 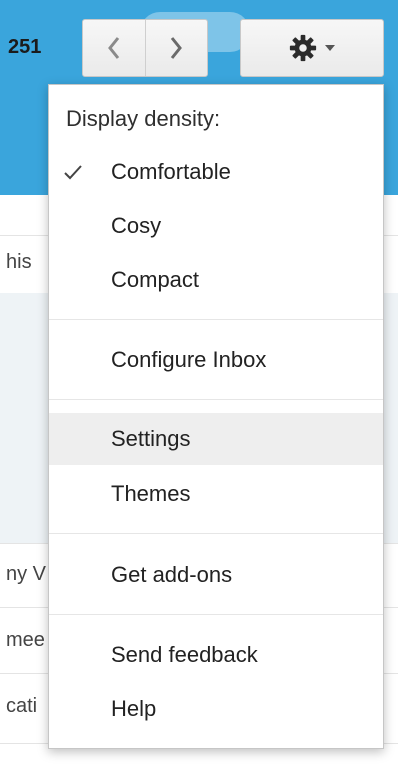 I want to click on row-snippet: ny V, so click(x=26, y=574).